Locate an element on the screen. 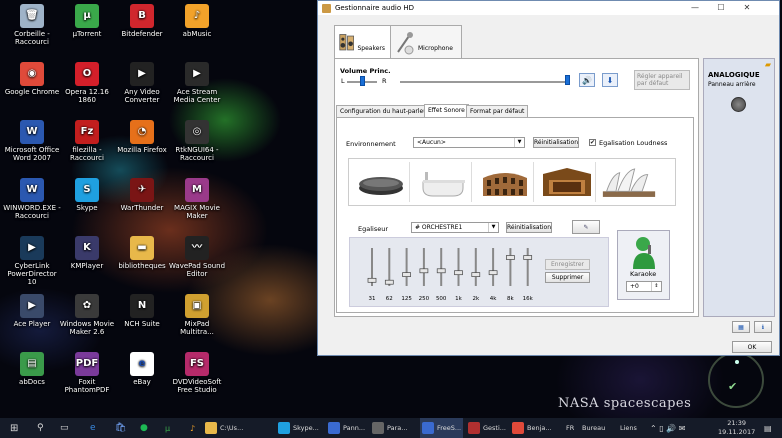  save-preset-button: Enregistrer is located at coordinates (567, 264).